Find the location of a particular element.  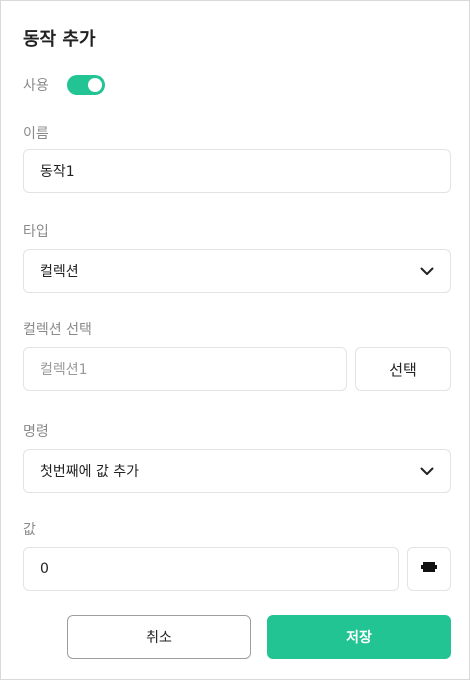

cancel-button: 취소 is located at coordinates (159, 637).